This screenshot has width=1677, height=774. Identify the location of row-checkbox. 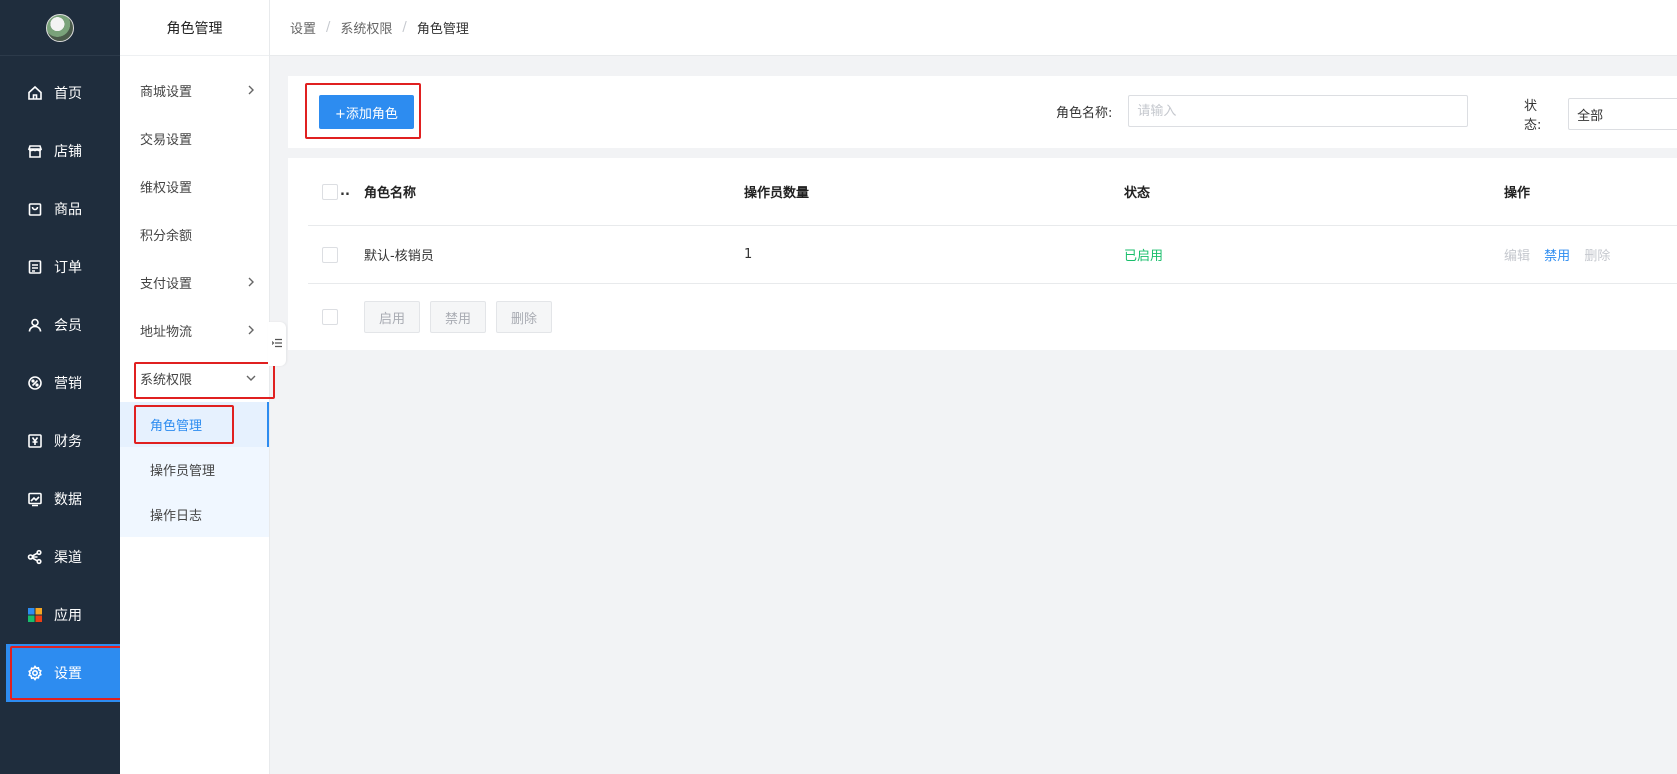
(330, 254).